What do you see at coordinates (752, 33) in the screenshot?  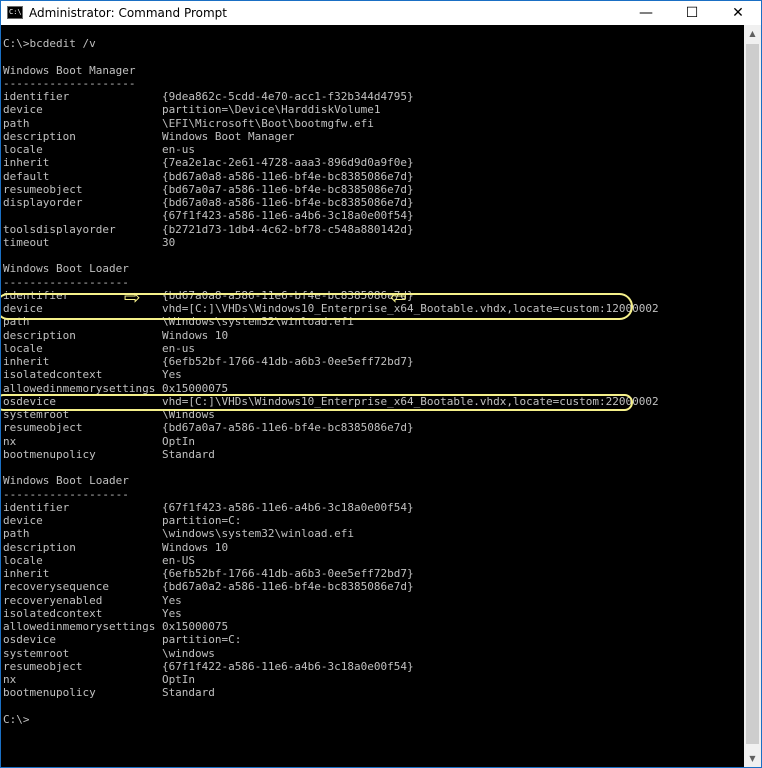 I see `scroll-up-icon: ▲` at bounding box center [752, 33].